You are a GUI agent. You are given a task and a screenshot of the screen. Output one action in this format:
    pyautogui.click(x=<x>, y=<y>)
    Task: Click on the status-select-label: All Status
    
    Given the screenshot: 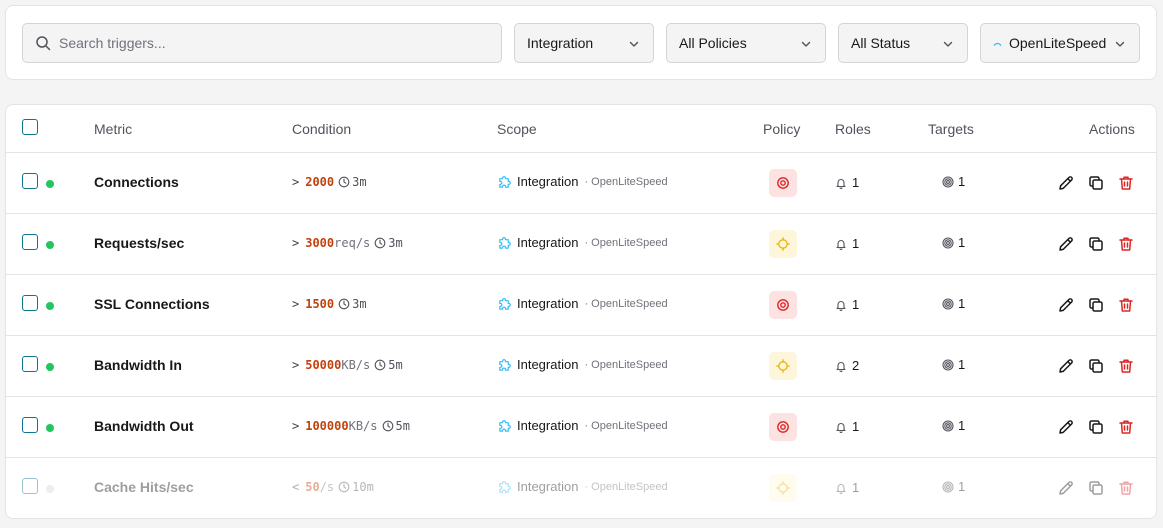 What is the action you would take?
    pyautogui.click(x=881, y=43)
    